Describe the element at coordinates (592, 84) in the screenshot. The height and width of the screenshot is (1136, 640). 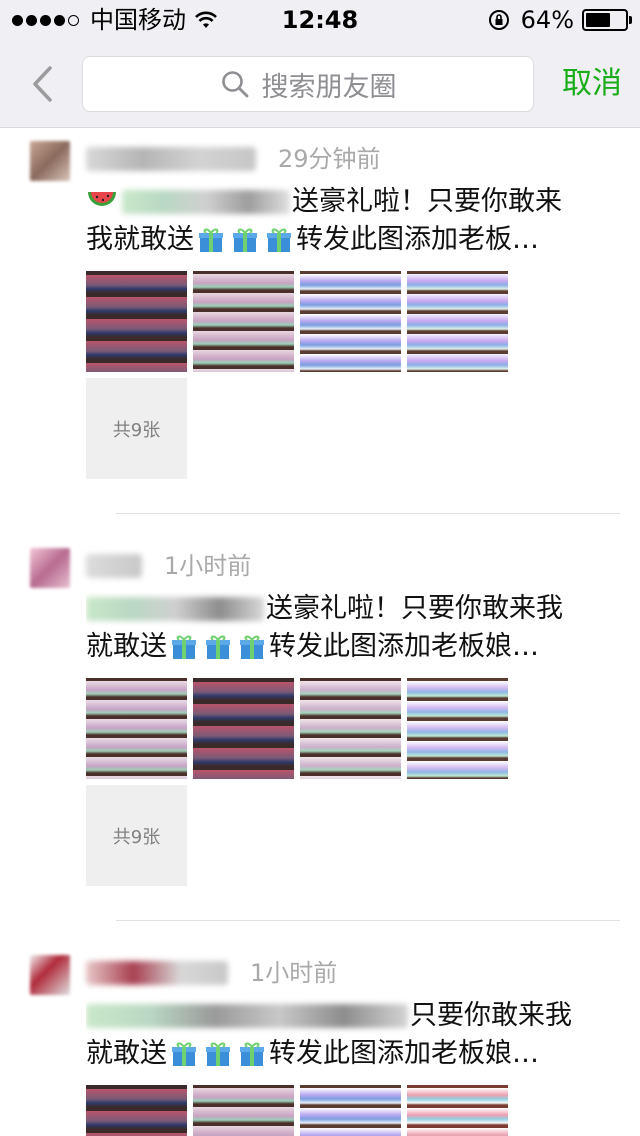
I see `cancel-button: 取消` at that location.